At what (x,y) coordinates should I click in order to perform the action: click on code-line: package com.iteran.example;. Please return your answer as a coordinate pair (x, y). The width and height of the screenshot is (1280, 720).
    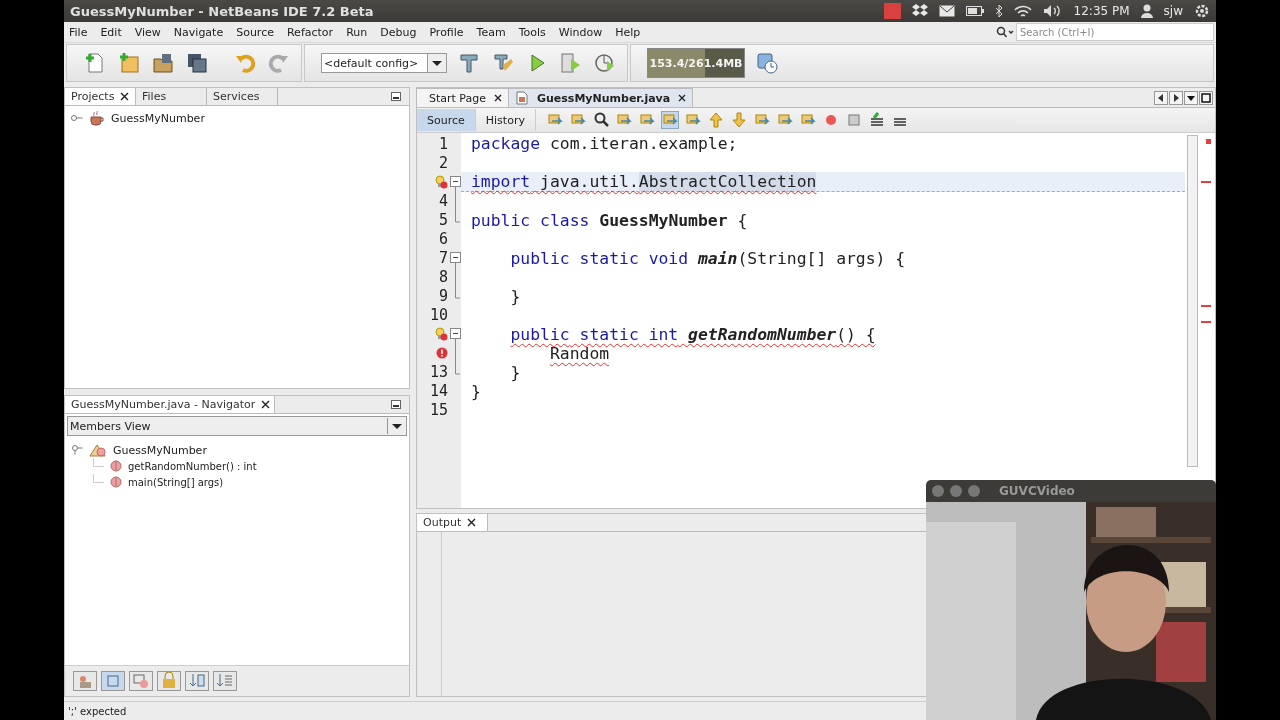
    Looking at the image, I should click on (604, 143).